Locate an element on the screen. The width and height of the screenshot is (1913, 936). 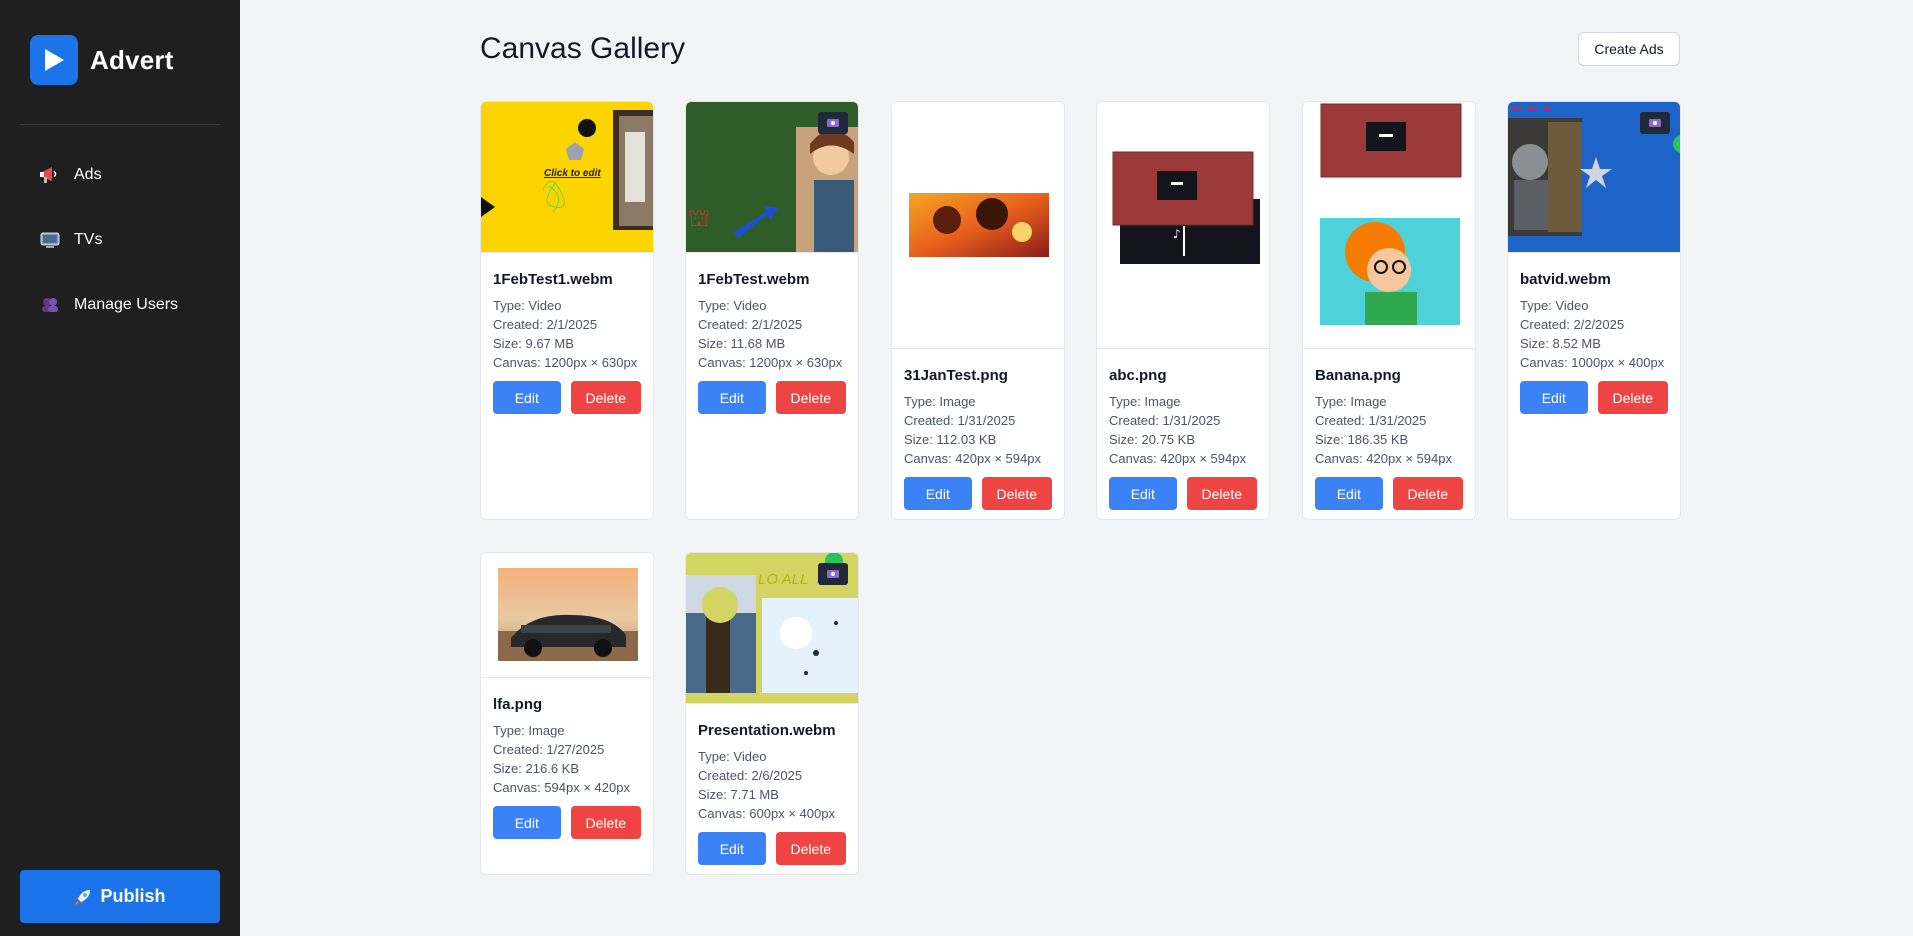
publish-label: Publish is located at coordinates (133, 896).